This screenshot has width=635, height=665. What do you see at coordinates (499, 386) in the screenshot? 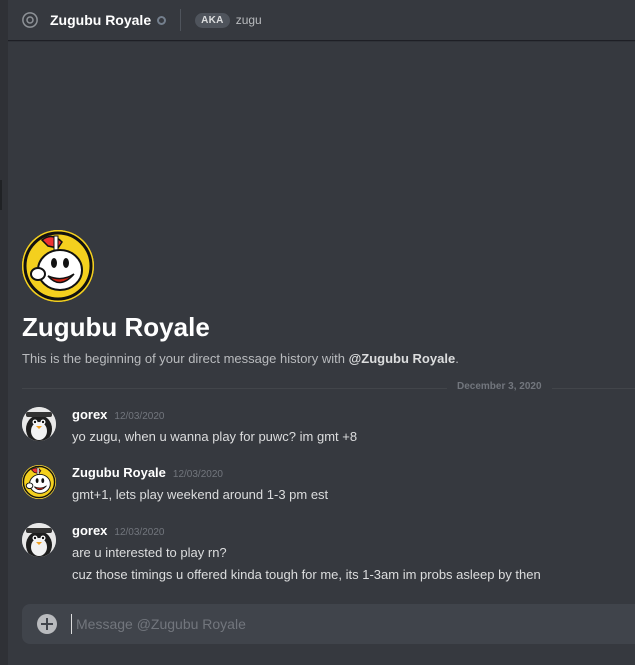
I see `date-divider-label: December 3, 2020` at bounding box center [499, 386].